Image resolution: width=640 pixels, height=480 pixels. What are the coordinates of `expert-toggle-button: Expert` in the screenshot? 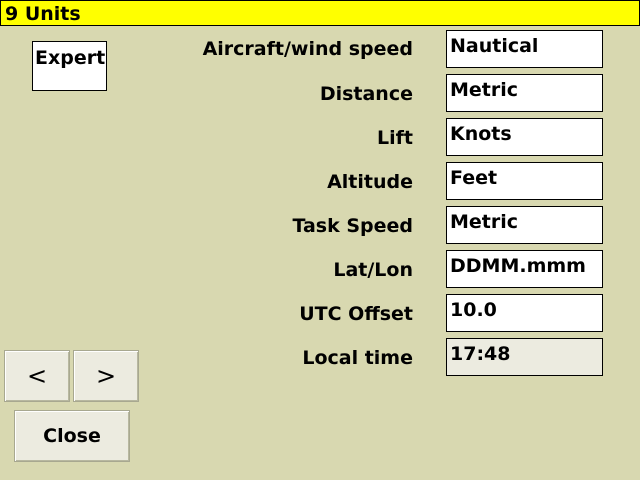 It's located at (69, 66).